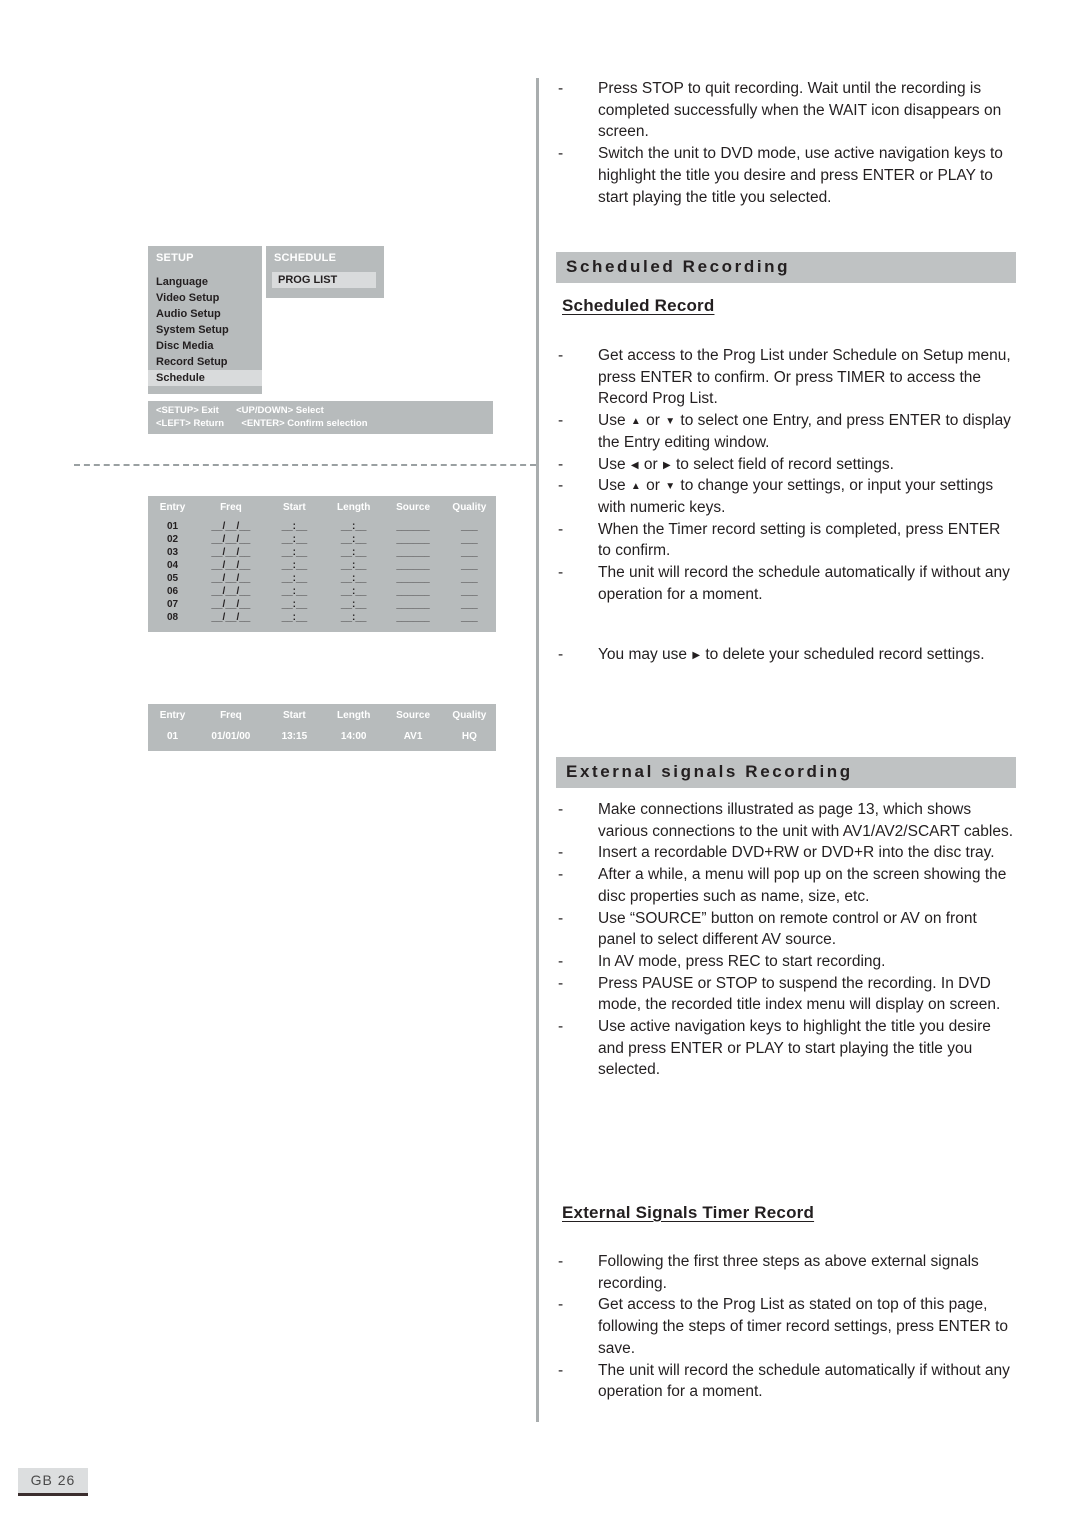  What do you see at coordinates (638, 305) in the screenshot?
I see `subheading-scheduled-record: Scheduled Record` at bounding box center [638, 305].